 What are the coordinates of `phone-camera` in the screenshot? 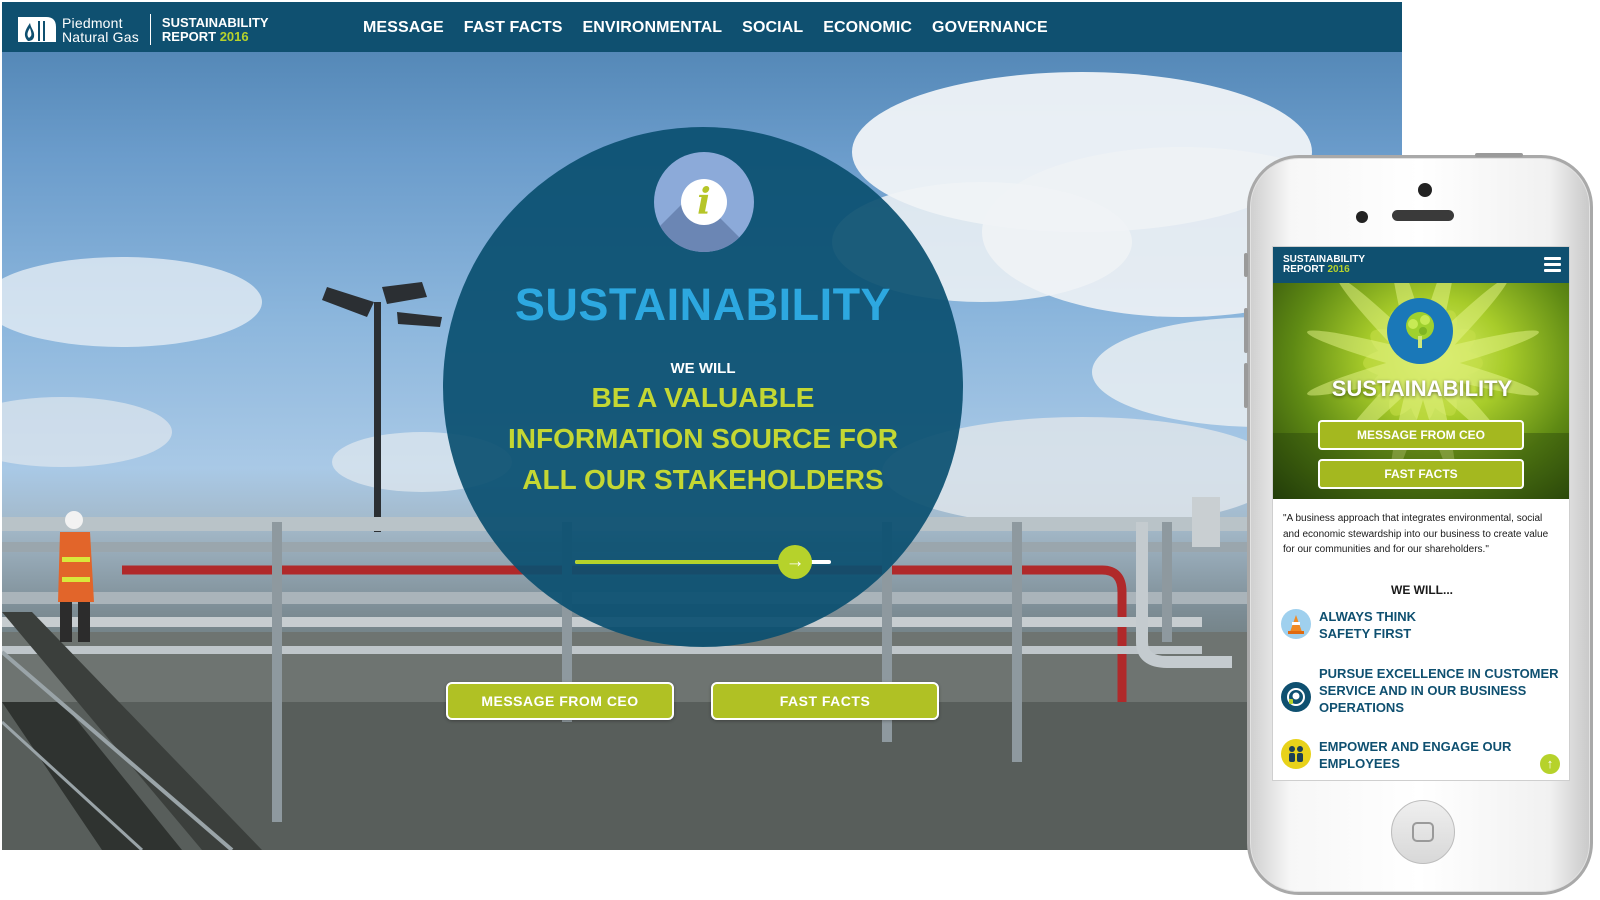 It's located at (1425, 190).